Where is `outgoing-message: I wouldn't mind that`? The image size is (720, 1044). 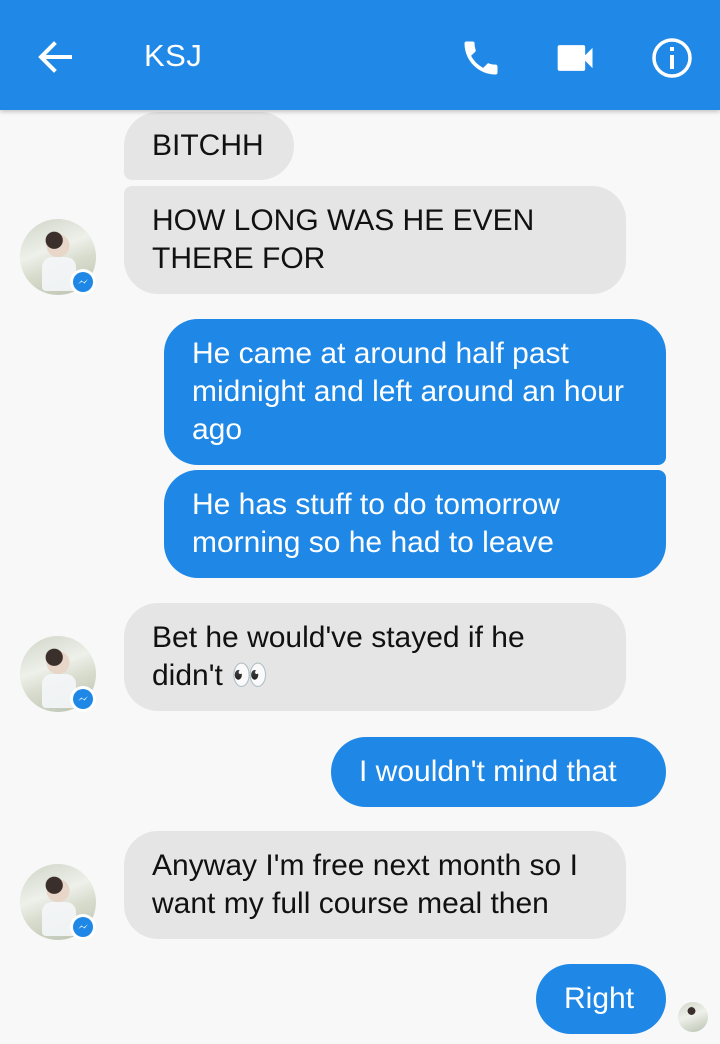 outgoing-message: I wouldn't mind that is located at coordinates (498, 772).